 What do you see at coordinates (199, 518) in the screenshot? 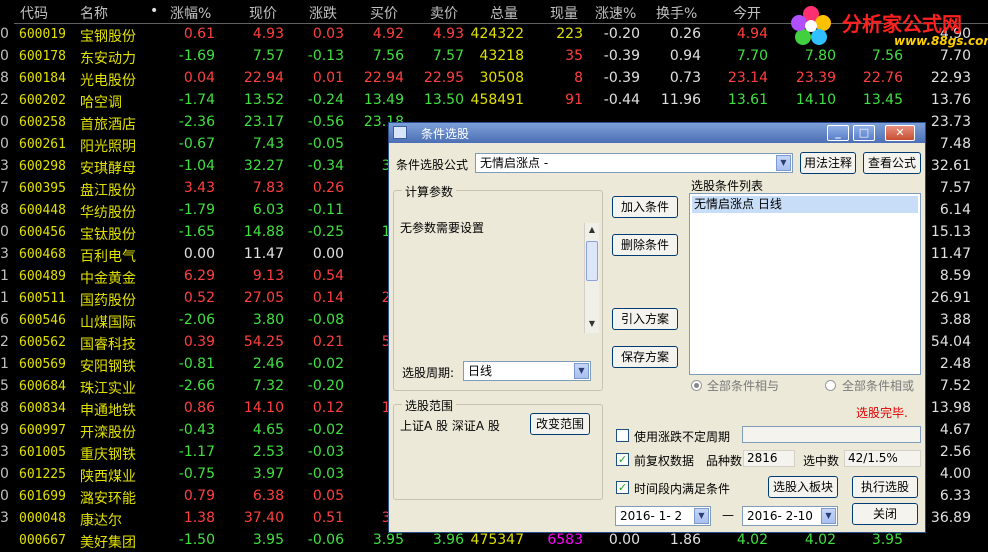
I see `cell-pct: 1.38` at bounding box center [199, 518].